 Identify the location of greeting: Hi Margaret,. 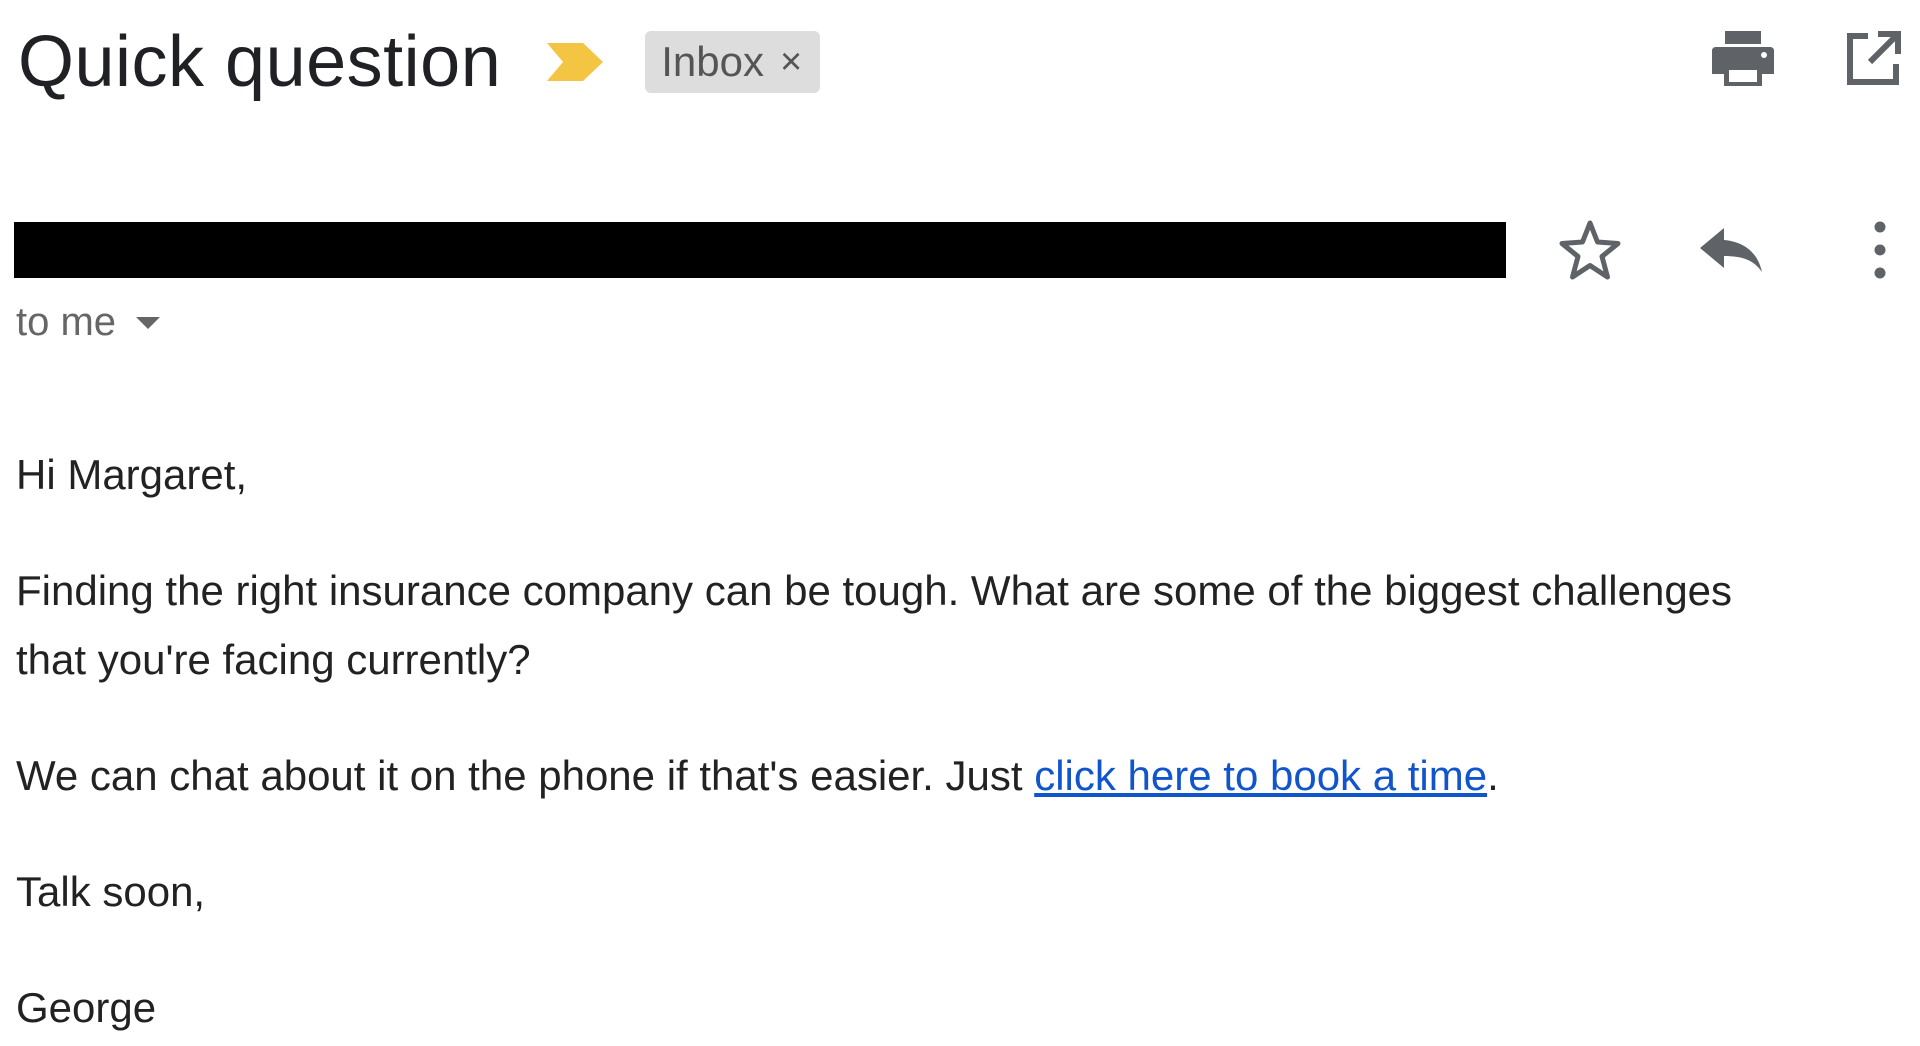
(132, 474).